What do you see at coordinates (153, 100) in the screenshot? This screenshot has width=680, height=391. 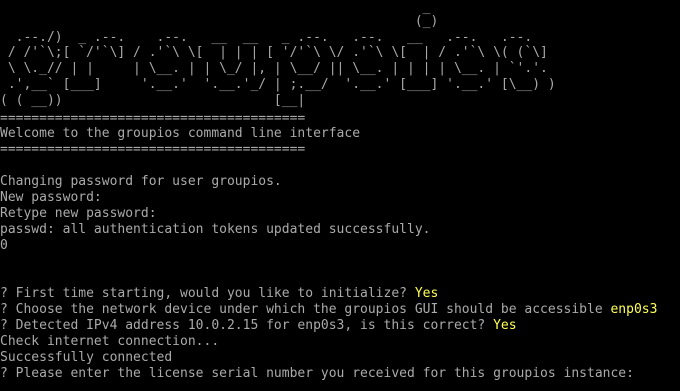 I see `banner-line: ( ( __)) [__|` at bounding box center [153, 100].